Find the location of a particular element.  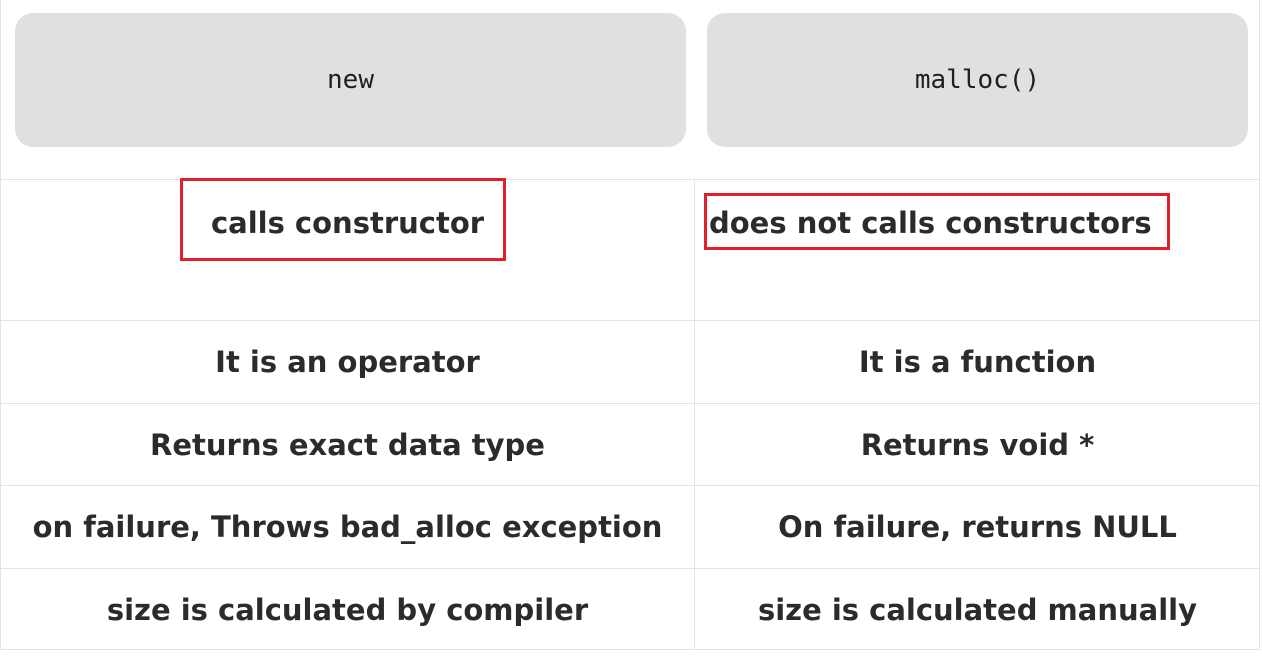

cell-malloc-type: It is a function is located at coordinates (977, 362).